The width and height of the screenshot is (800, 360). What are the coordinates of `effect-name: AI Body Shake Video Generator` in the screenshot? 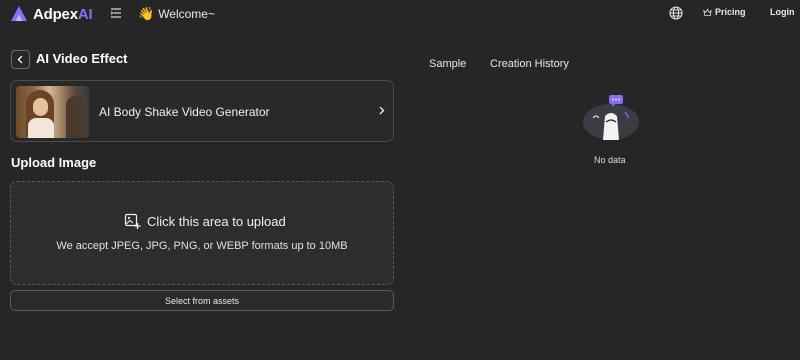 It's located at (184, 112).